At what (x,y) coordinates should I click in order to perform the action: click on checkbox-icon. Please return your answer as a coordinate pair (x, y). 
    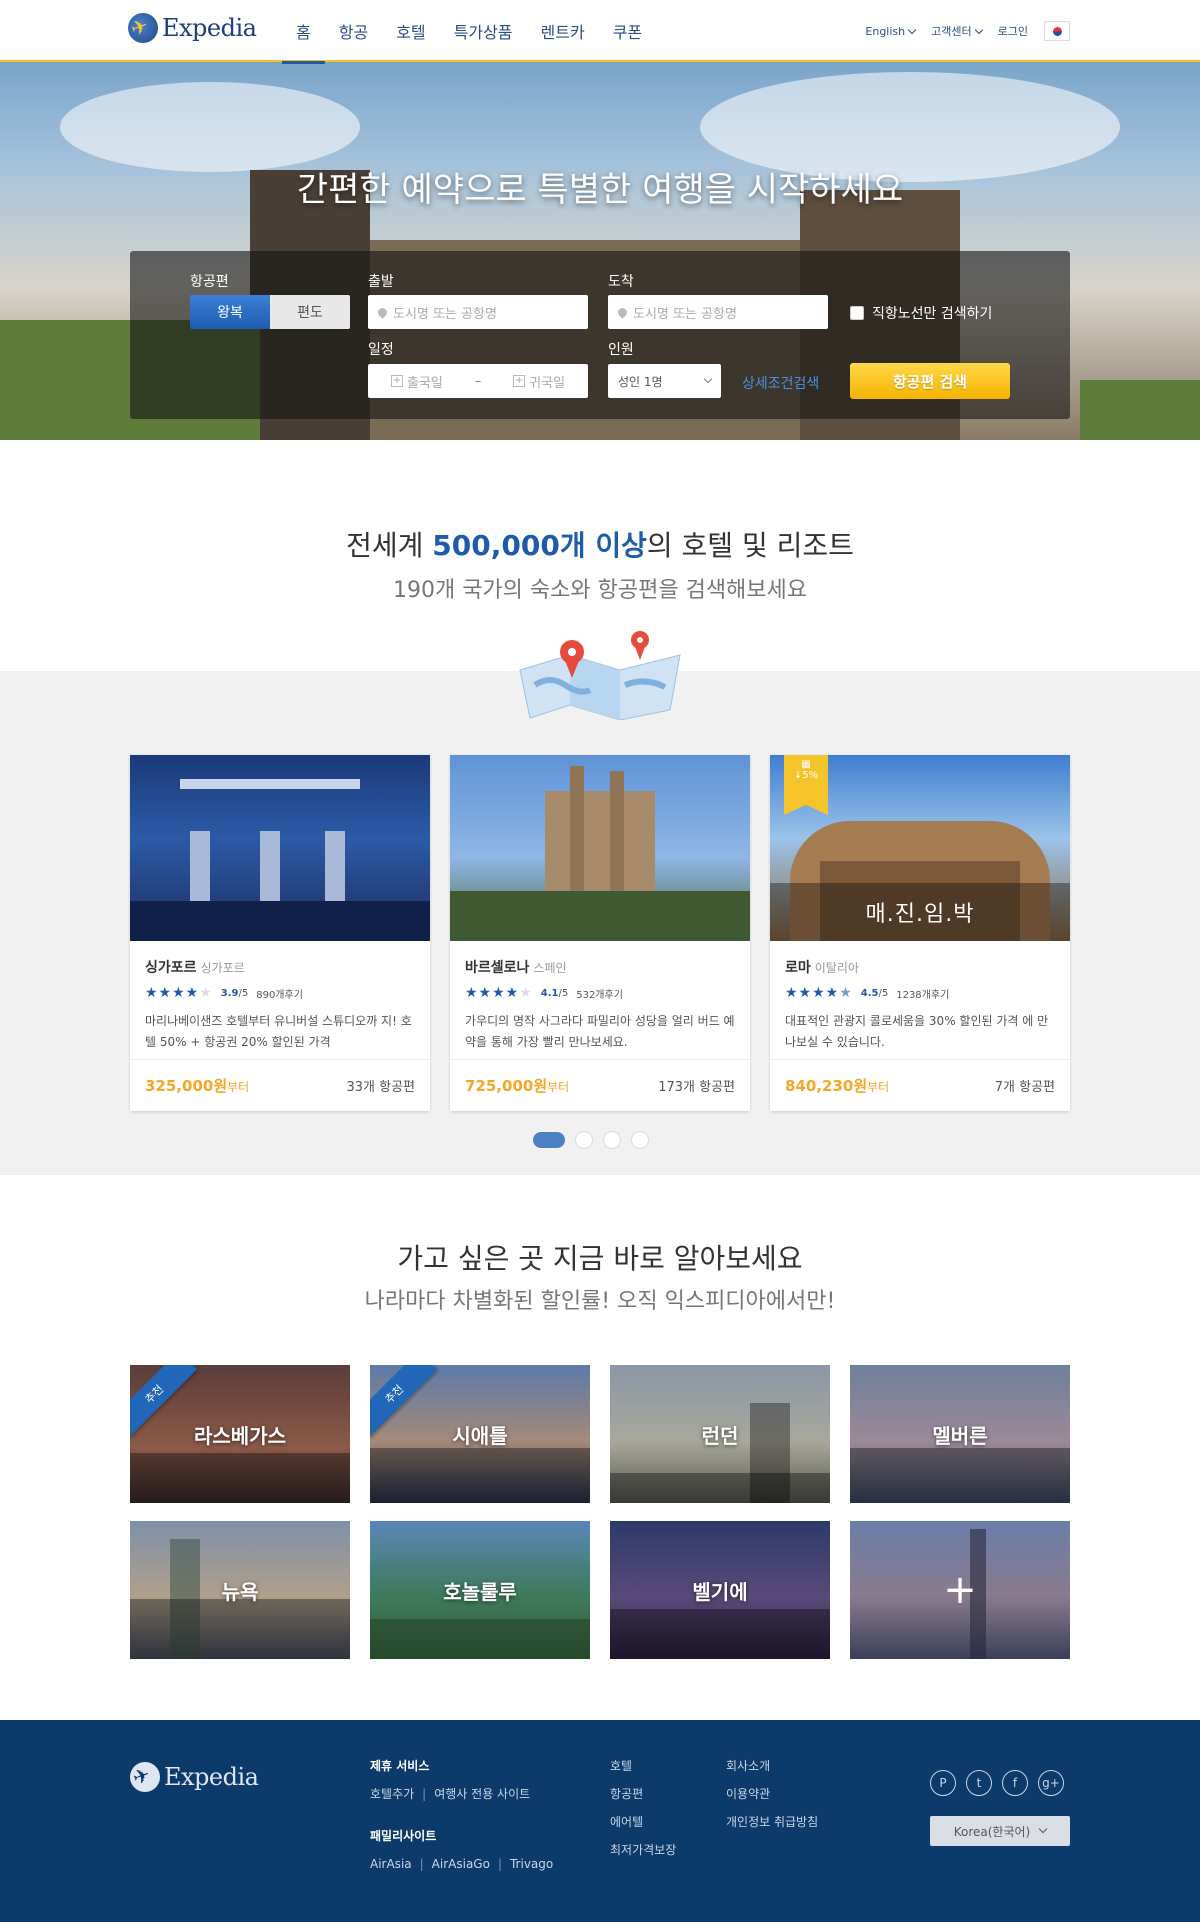
    Looking at the image, I should click on (857, 313).